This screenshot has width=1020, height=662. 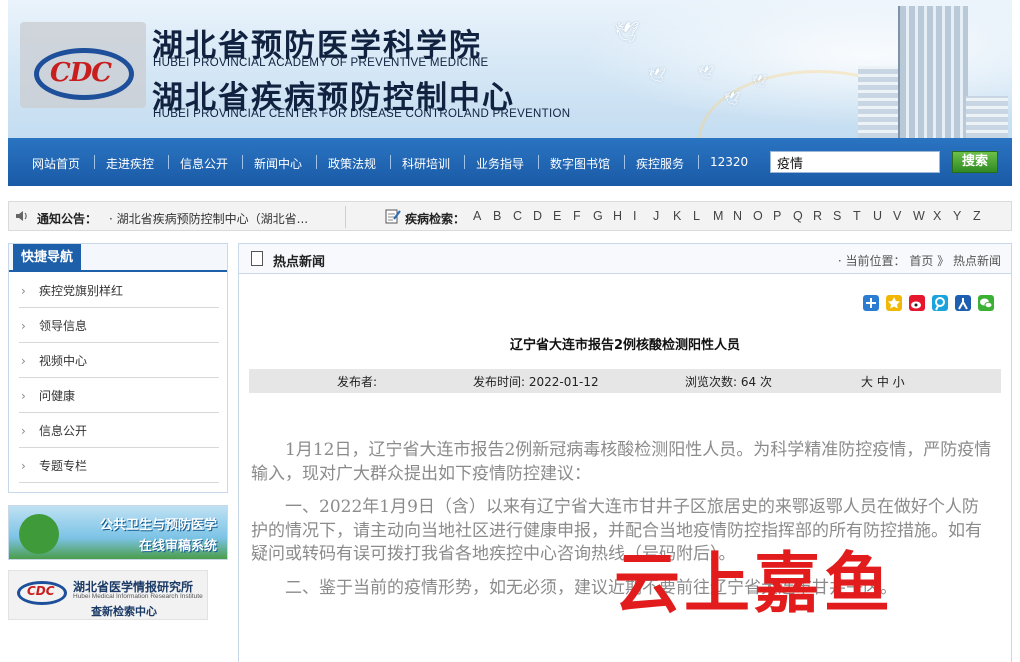 What do you see at coordinates (975, 162) in the screenshot?
I see `search-button: 搜索` at bounding box center [975, 162].